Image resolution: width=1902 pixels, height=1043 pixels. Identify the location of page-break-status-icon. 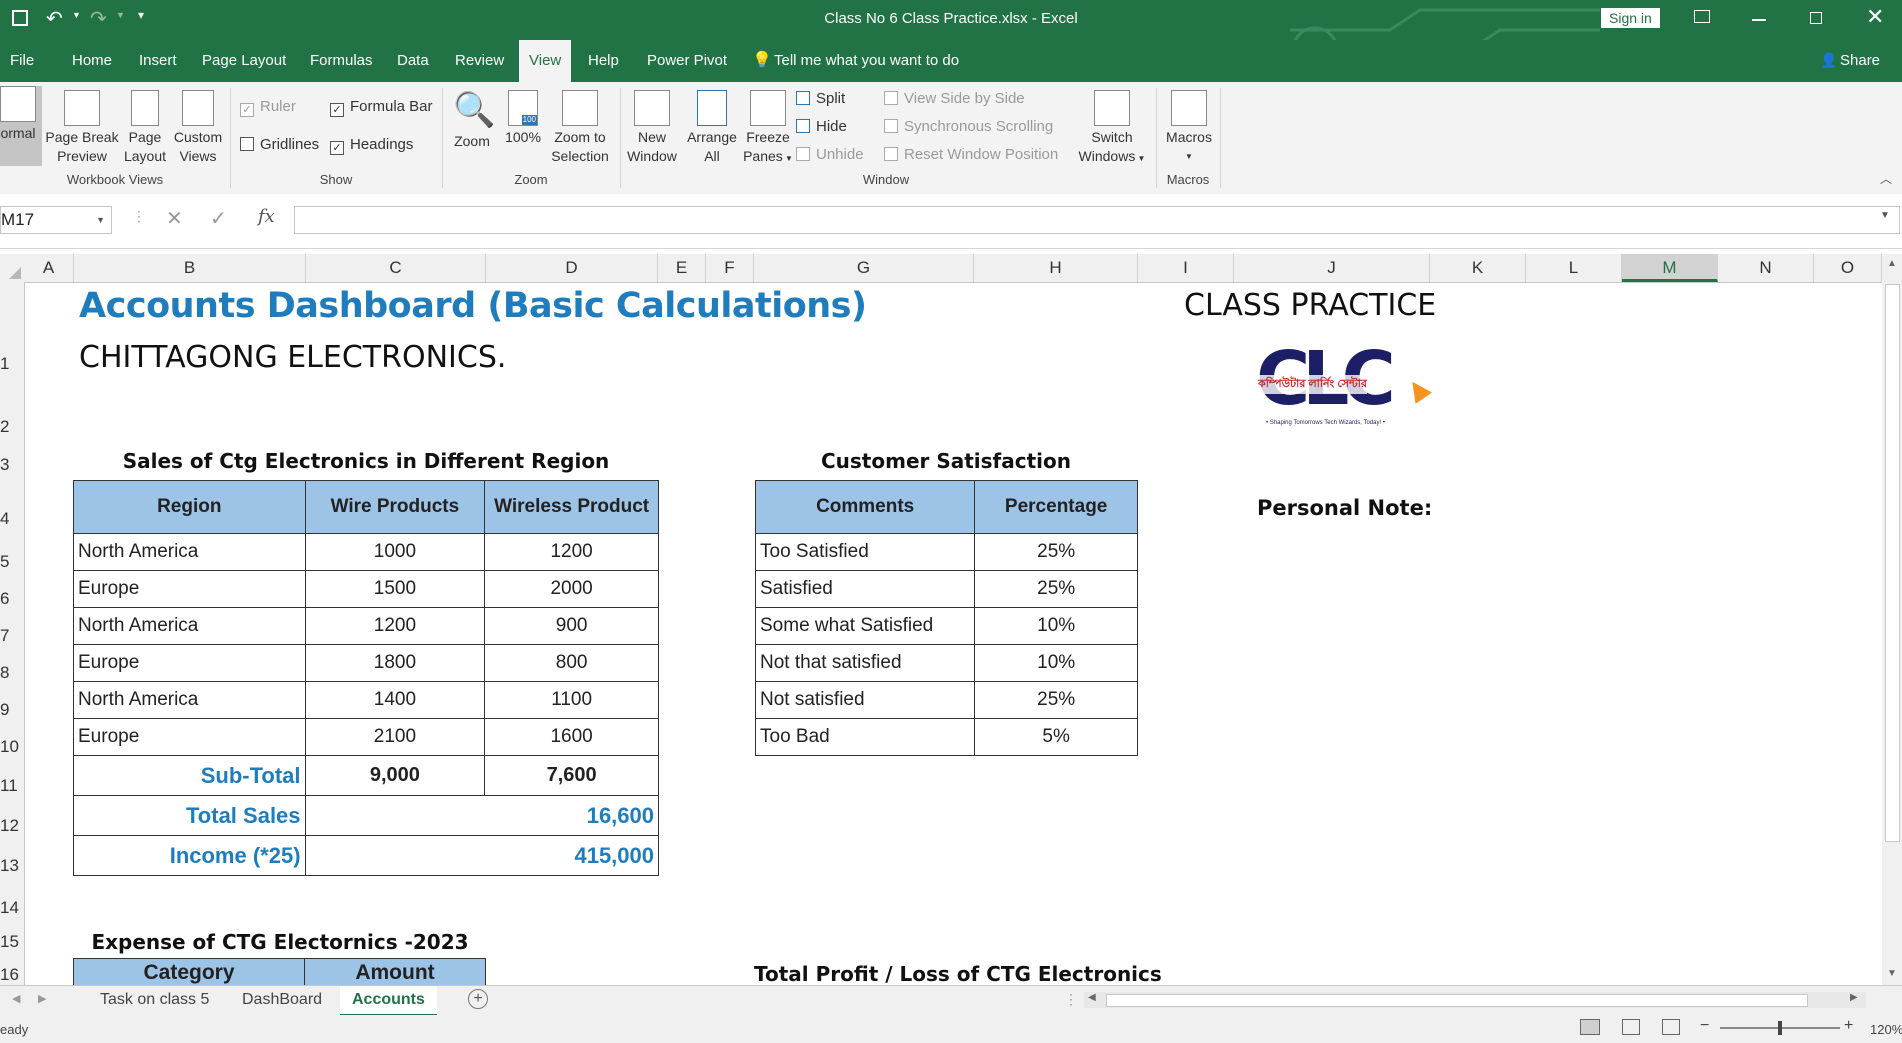
(1671, 1027).